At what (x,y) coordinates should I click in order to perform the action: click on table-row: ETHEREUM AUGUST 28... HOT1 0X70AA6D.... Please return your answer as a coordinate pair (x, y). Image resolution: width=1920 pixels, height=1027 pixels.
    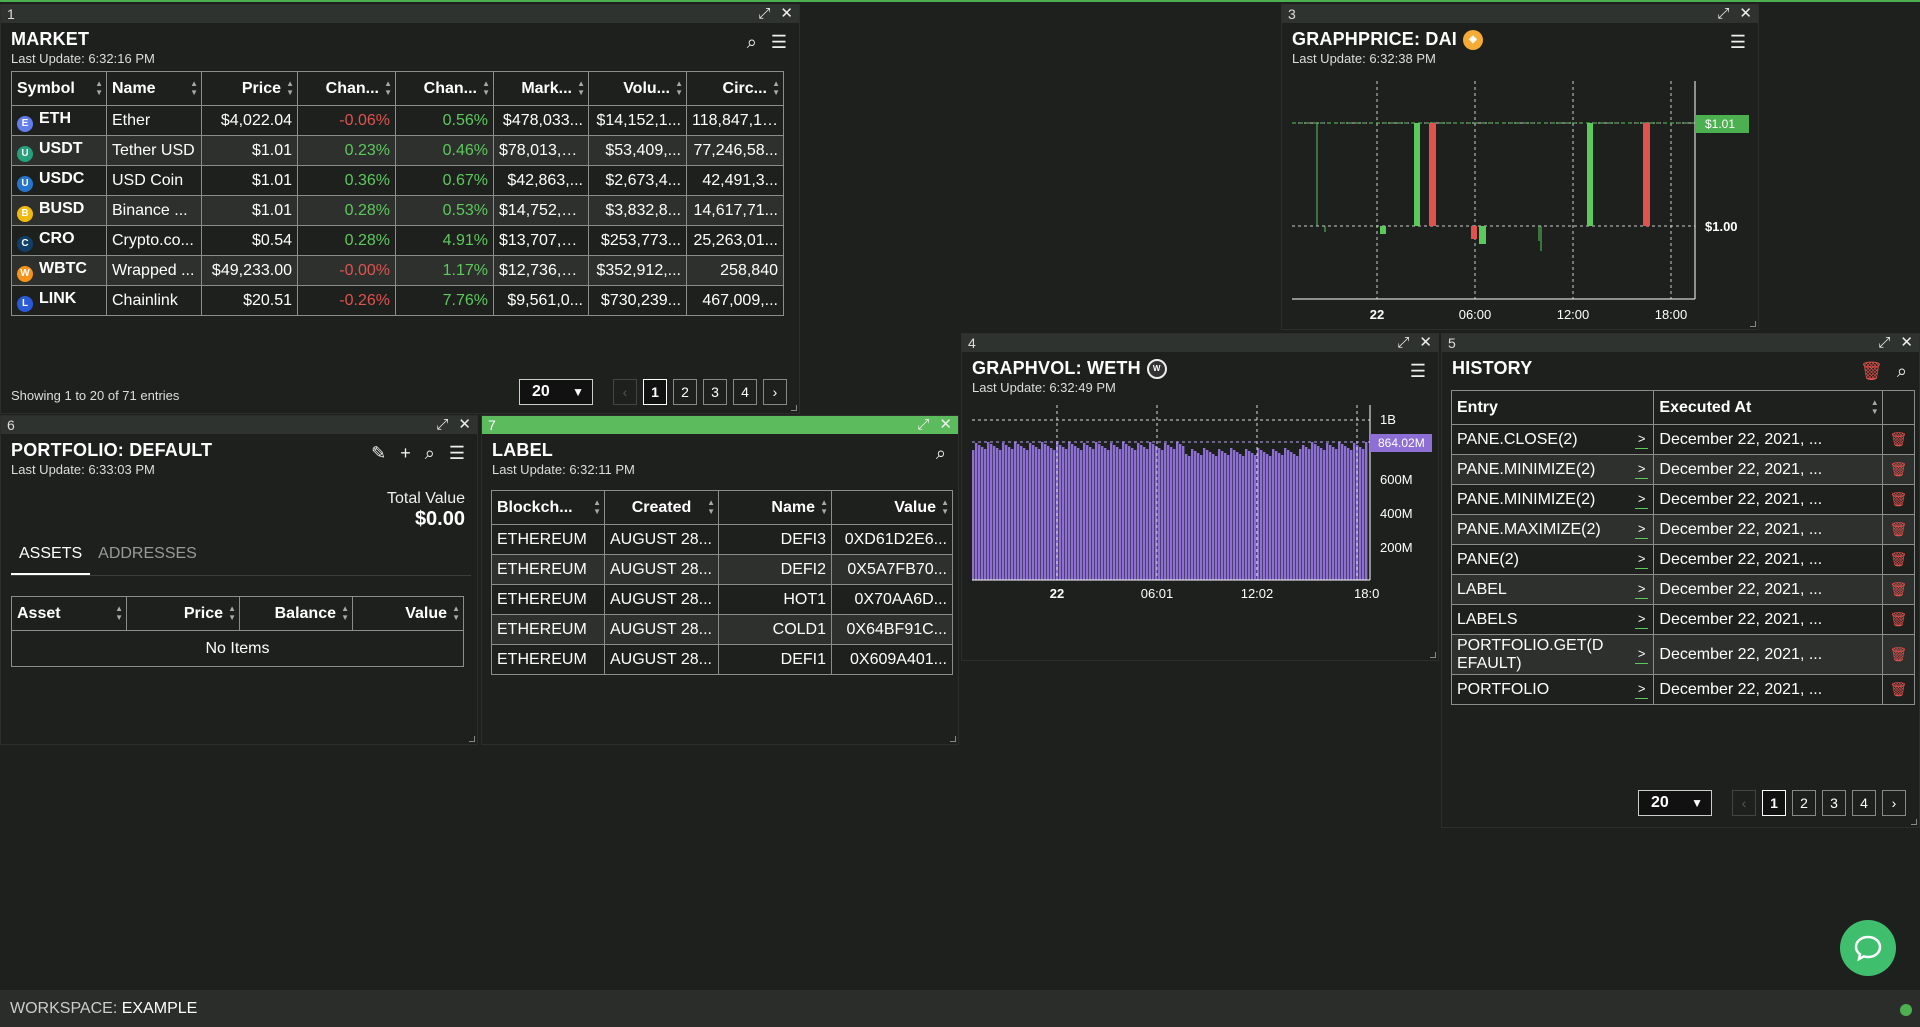
    Looking at the image, I should click on (722, 599).